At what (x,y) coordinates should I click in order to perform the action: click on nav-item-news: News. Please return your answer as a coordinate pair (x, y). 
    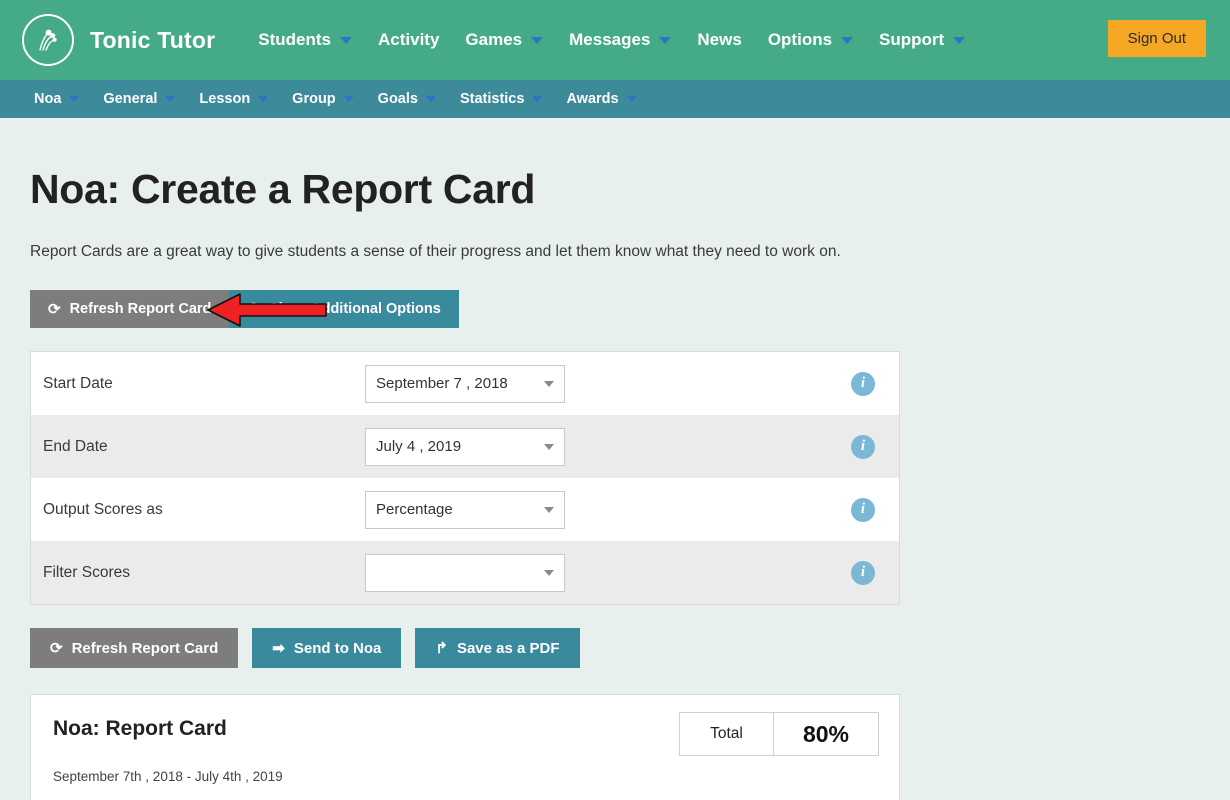
    Looking at the image, I should click on (719, 40).